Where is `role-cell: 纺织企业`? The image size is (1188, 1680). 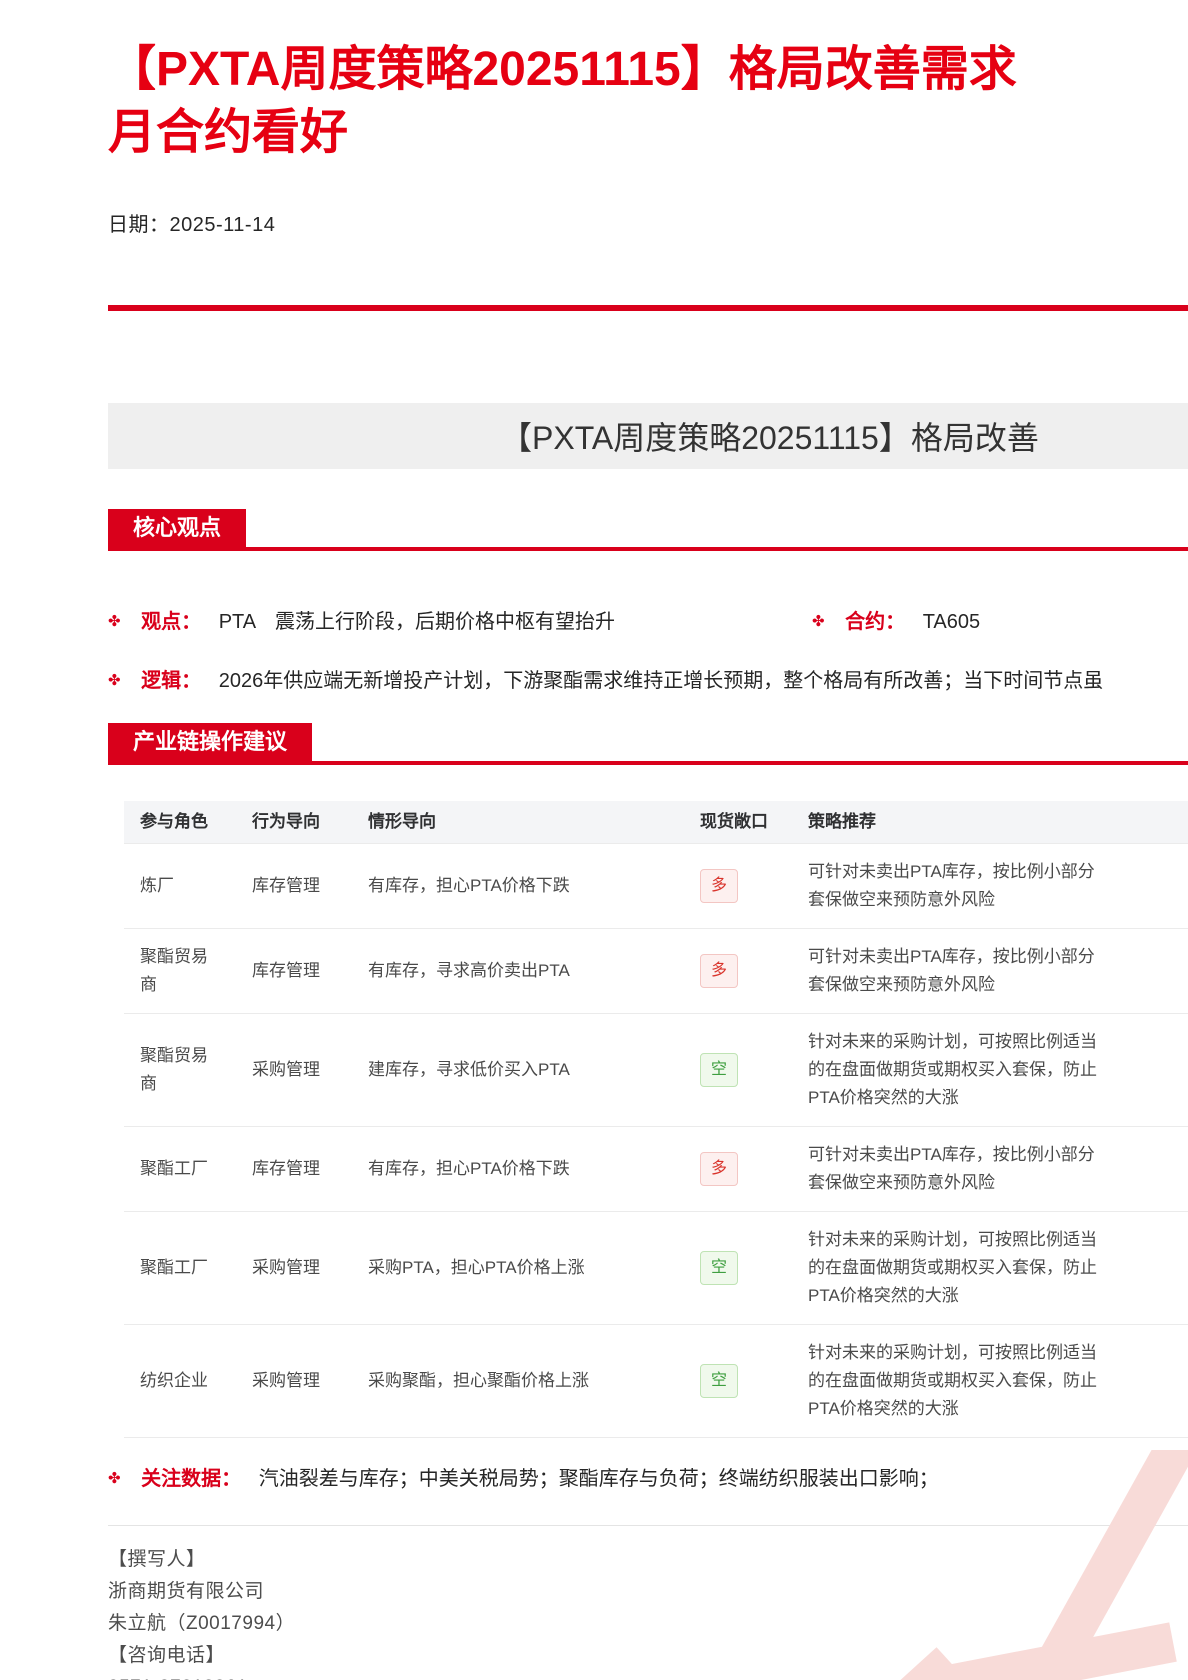 role-cell: 纺织企业 is located at coordinates (180, 1381).